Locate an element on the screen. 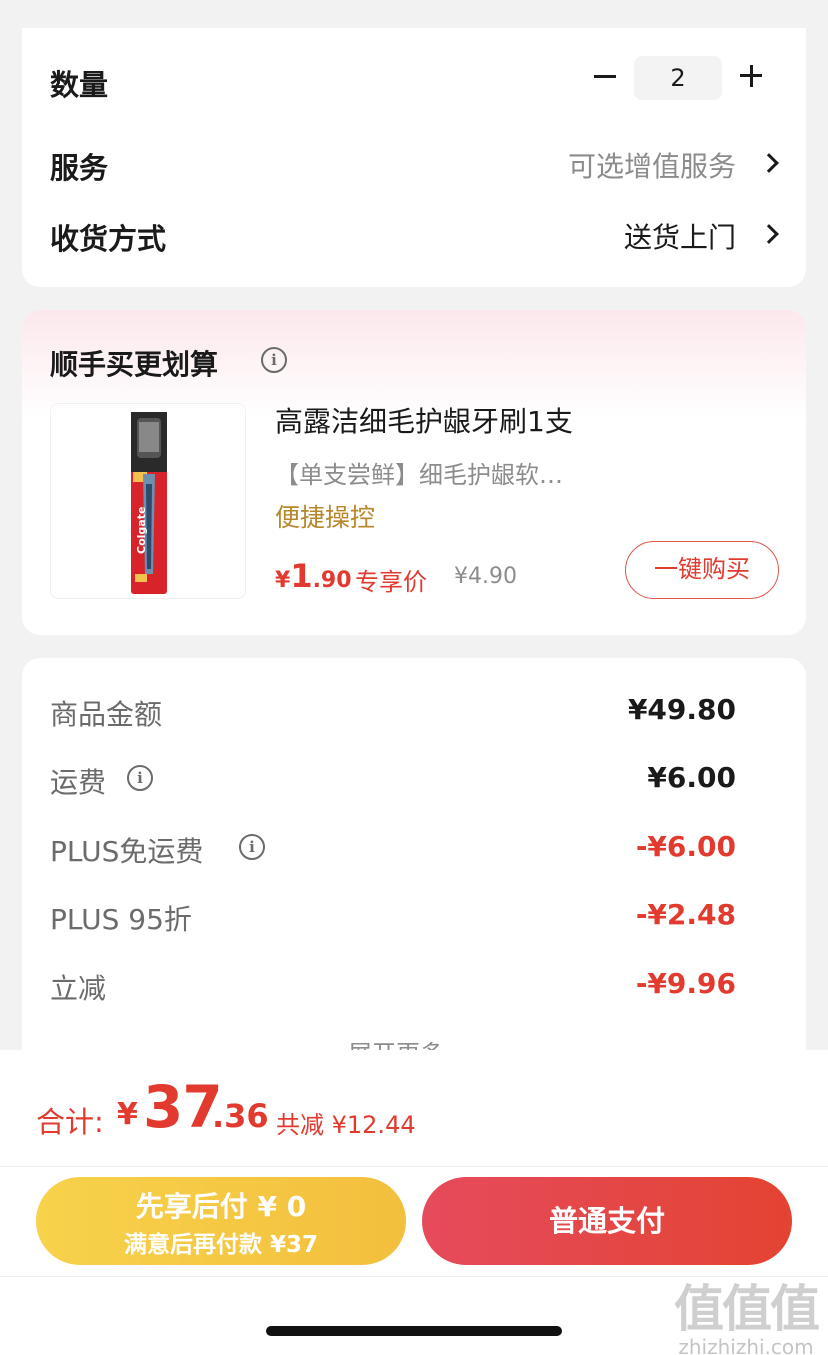  summary-label-shipping: 运费 is located at coordinates (78, 782).